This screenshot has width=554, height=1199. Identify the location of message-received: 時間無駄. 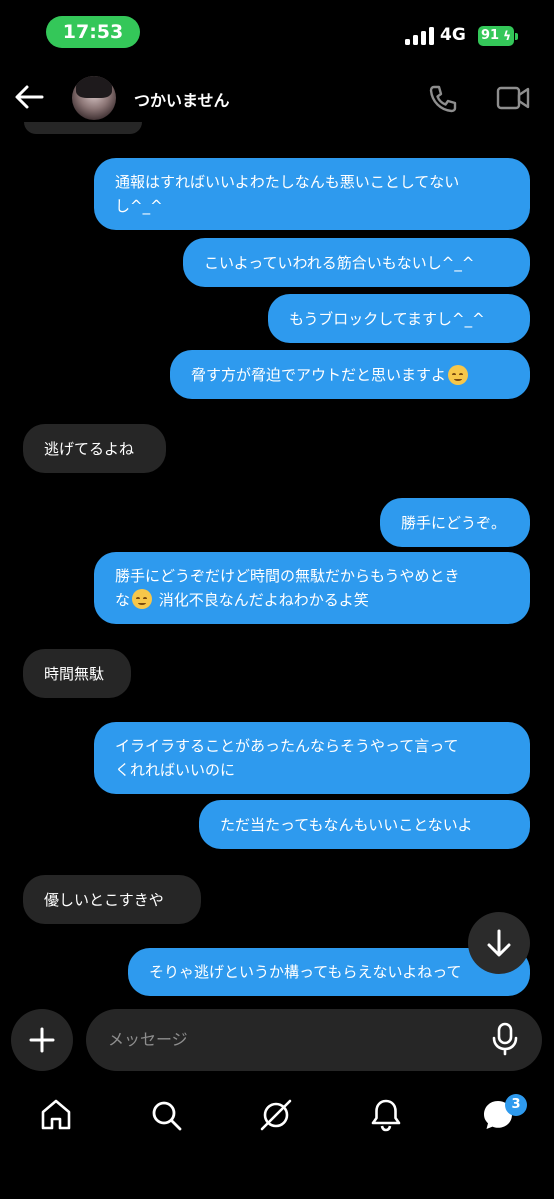
(77, 673).